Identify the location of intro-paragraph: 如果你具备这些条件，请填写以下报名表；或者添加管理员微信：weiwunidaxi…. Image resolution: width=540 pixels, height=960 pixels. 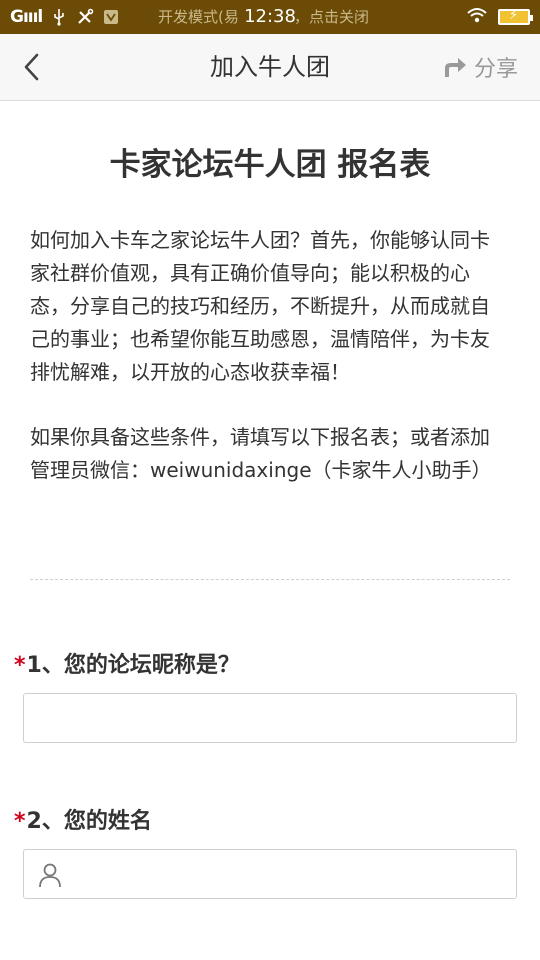
(261, 453).